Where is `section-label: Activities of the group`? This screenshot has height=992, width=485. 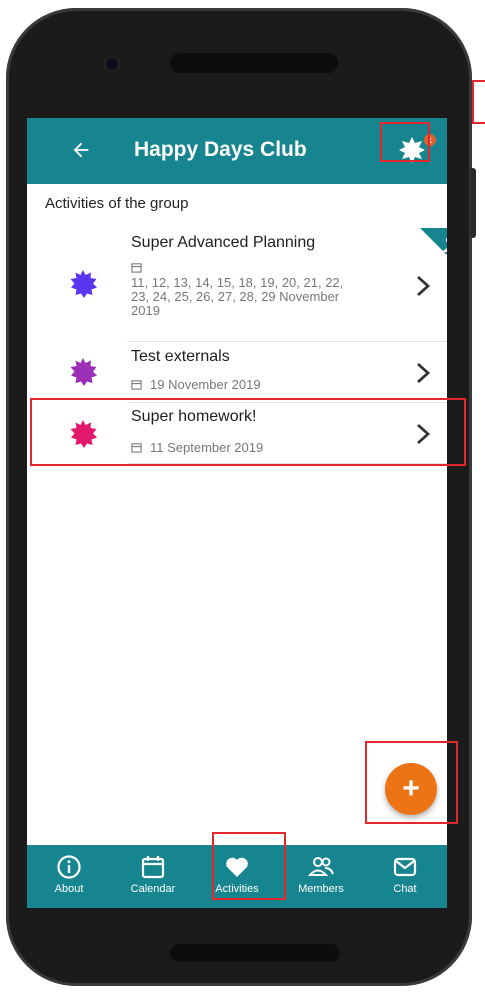 section-label: Activities of the group is located at coordinates (117, 203).